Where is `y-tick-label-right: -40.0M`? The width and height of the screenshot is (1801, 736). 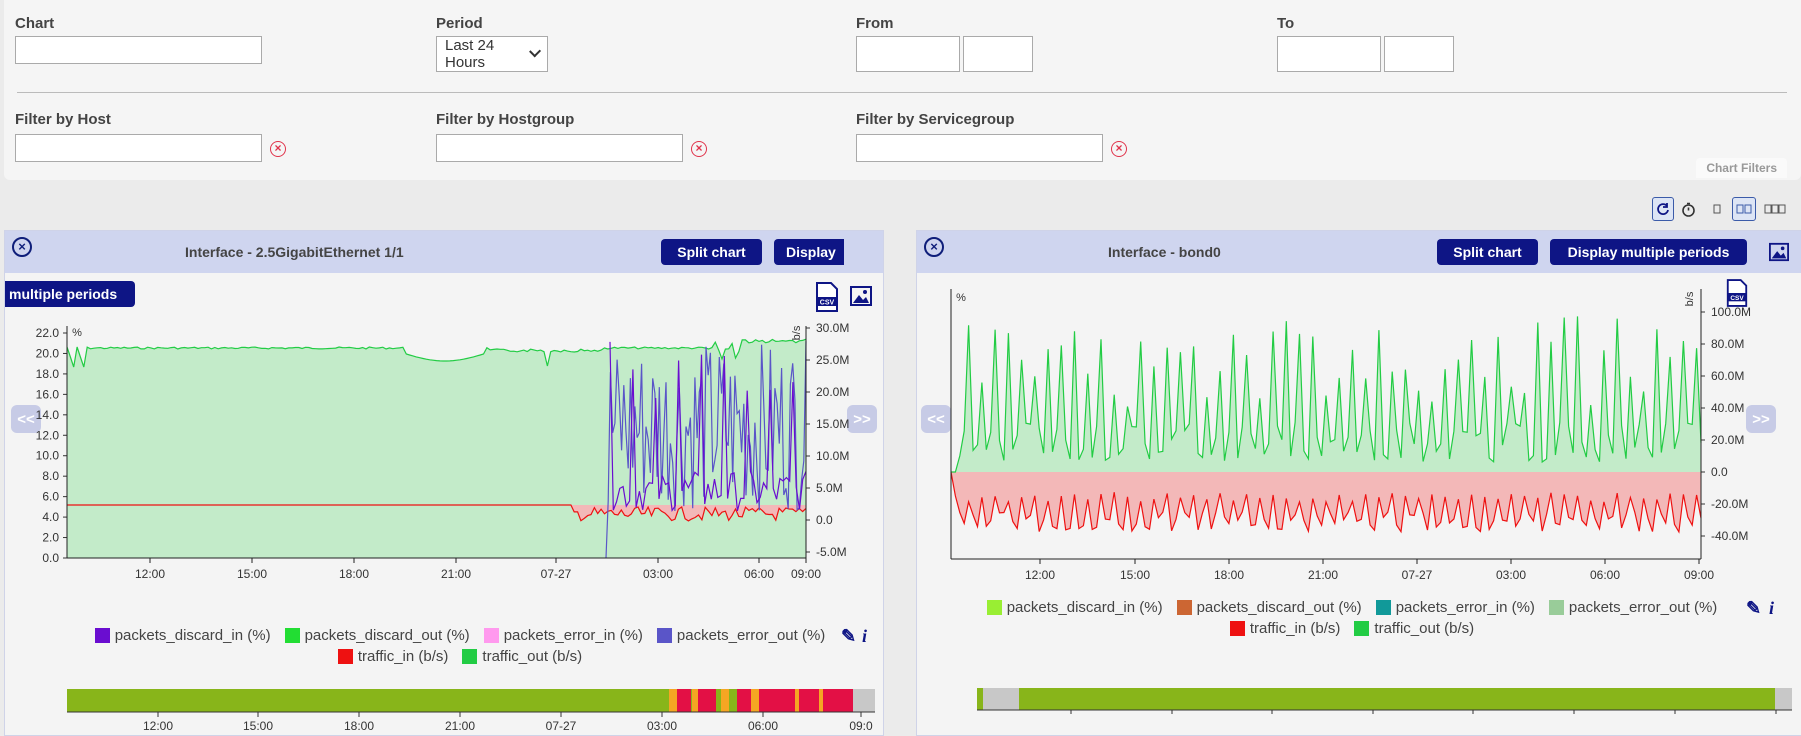 y-tick-label-right: -40.0M is located at coordinates (1729, 536).